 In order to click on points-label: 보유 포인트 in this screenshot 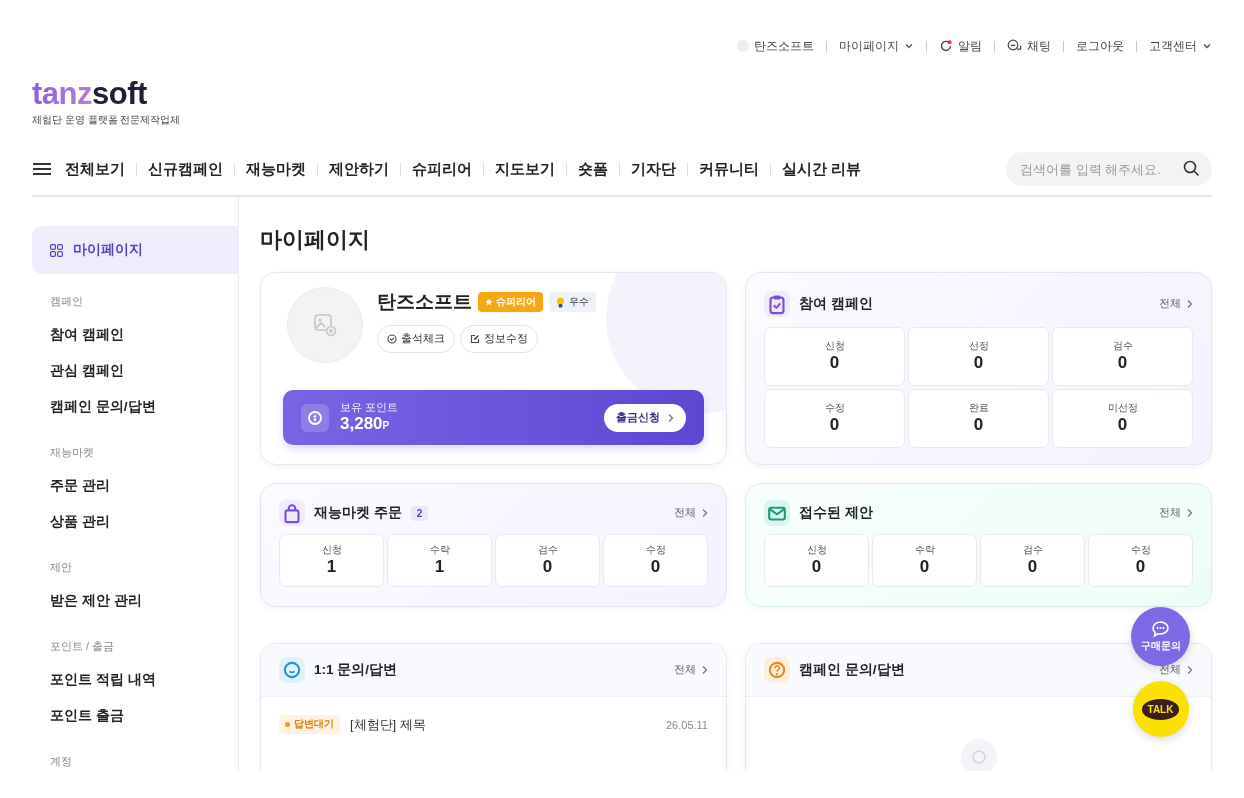, I will do `click(369, 407)`.